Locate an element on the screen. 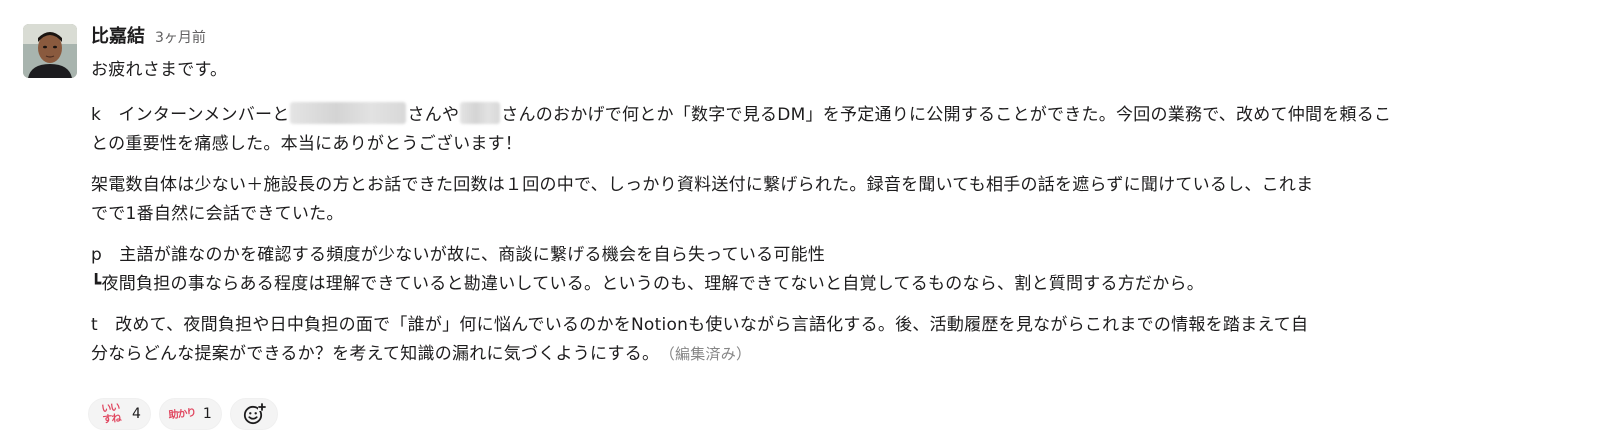  stamp-text-bottom: すね is located at coordinates (112, 419).